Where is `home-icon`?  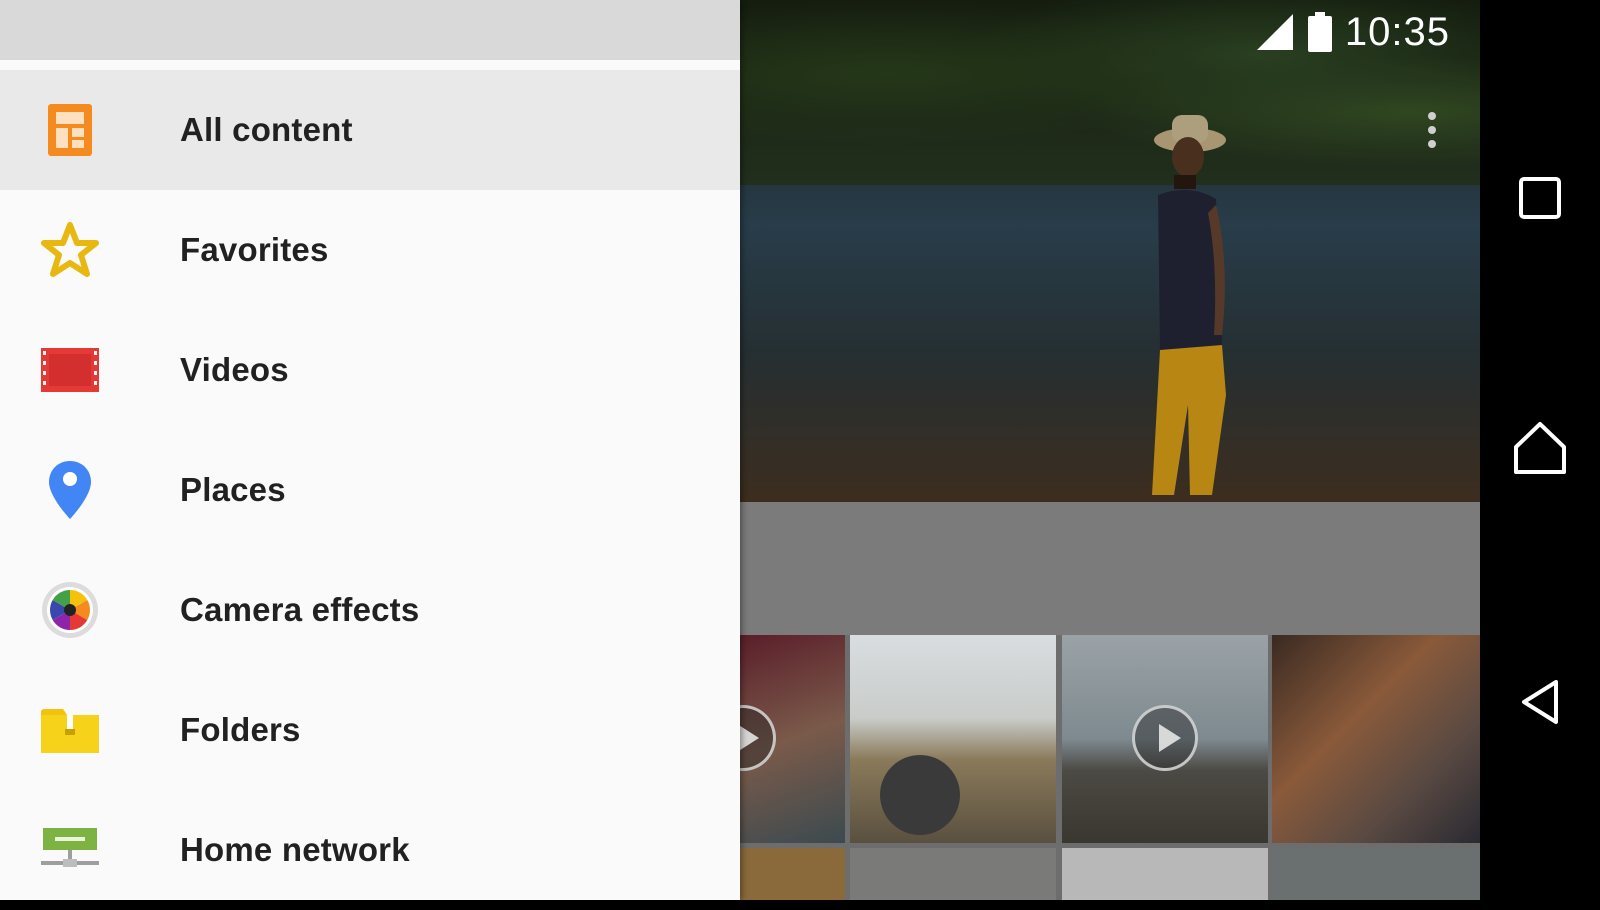
home-icon is located at coordinates (1540, 448).